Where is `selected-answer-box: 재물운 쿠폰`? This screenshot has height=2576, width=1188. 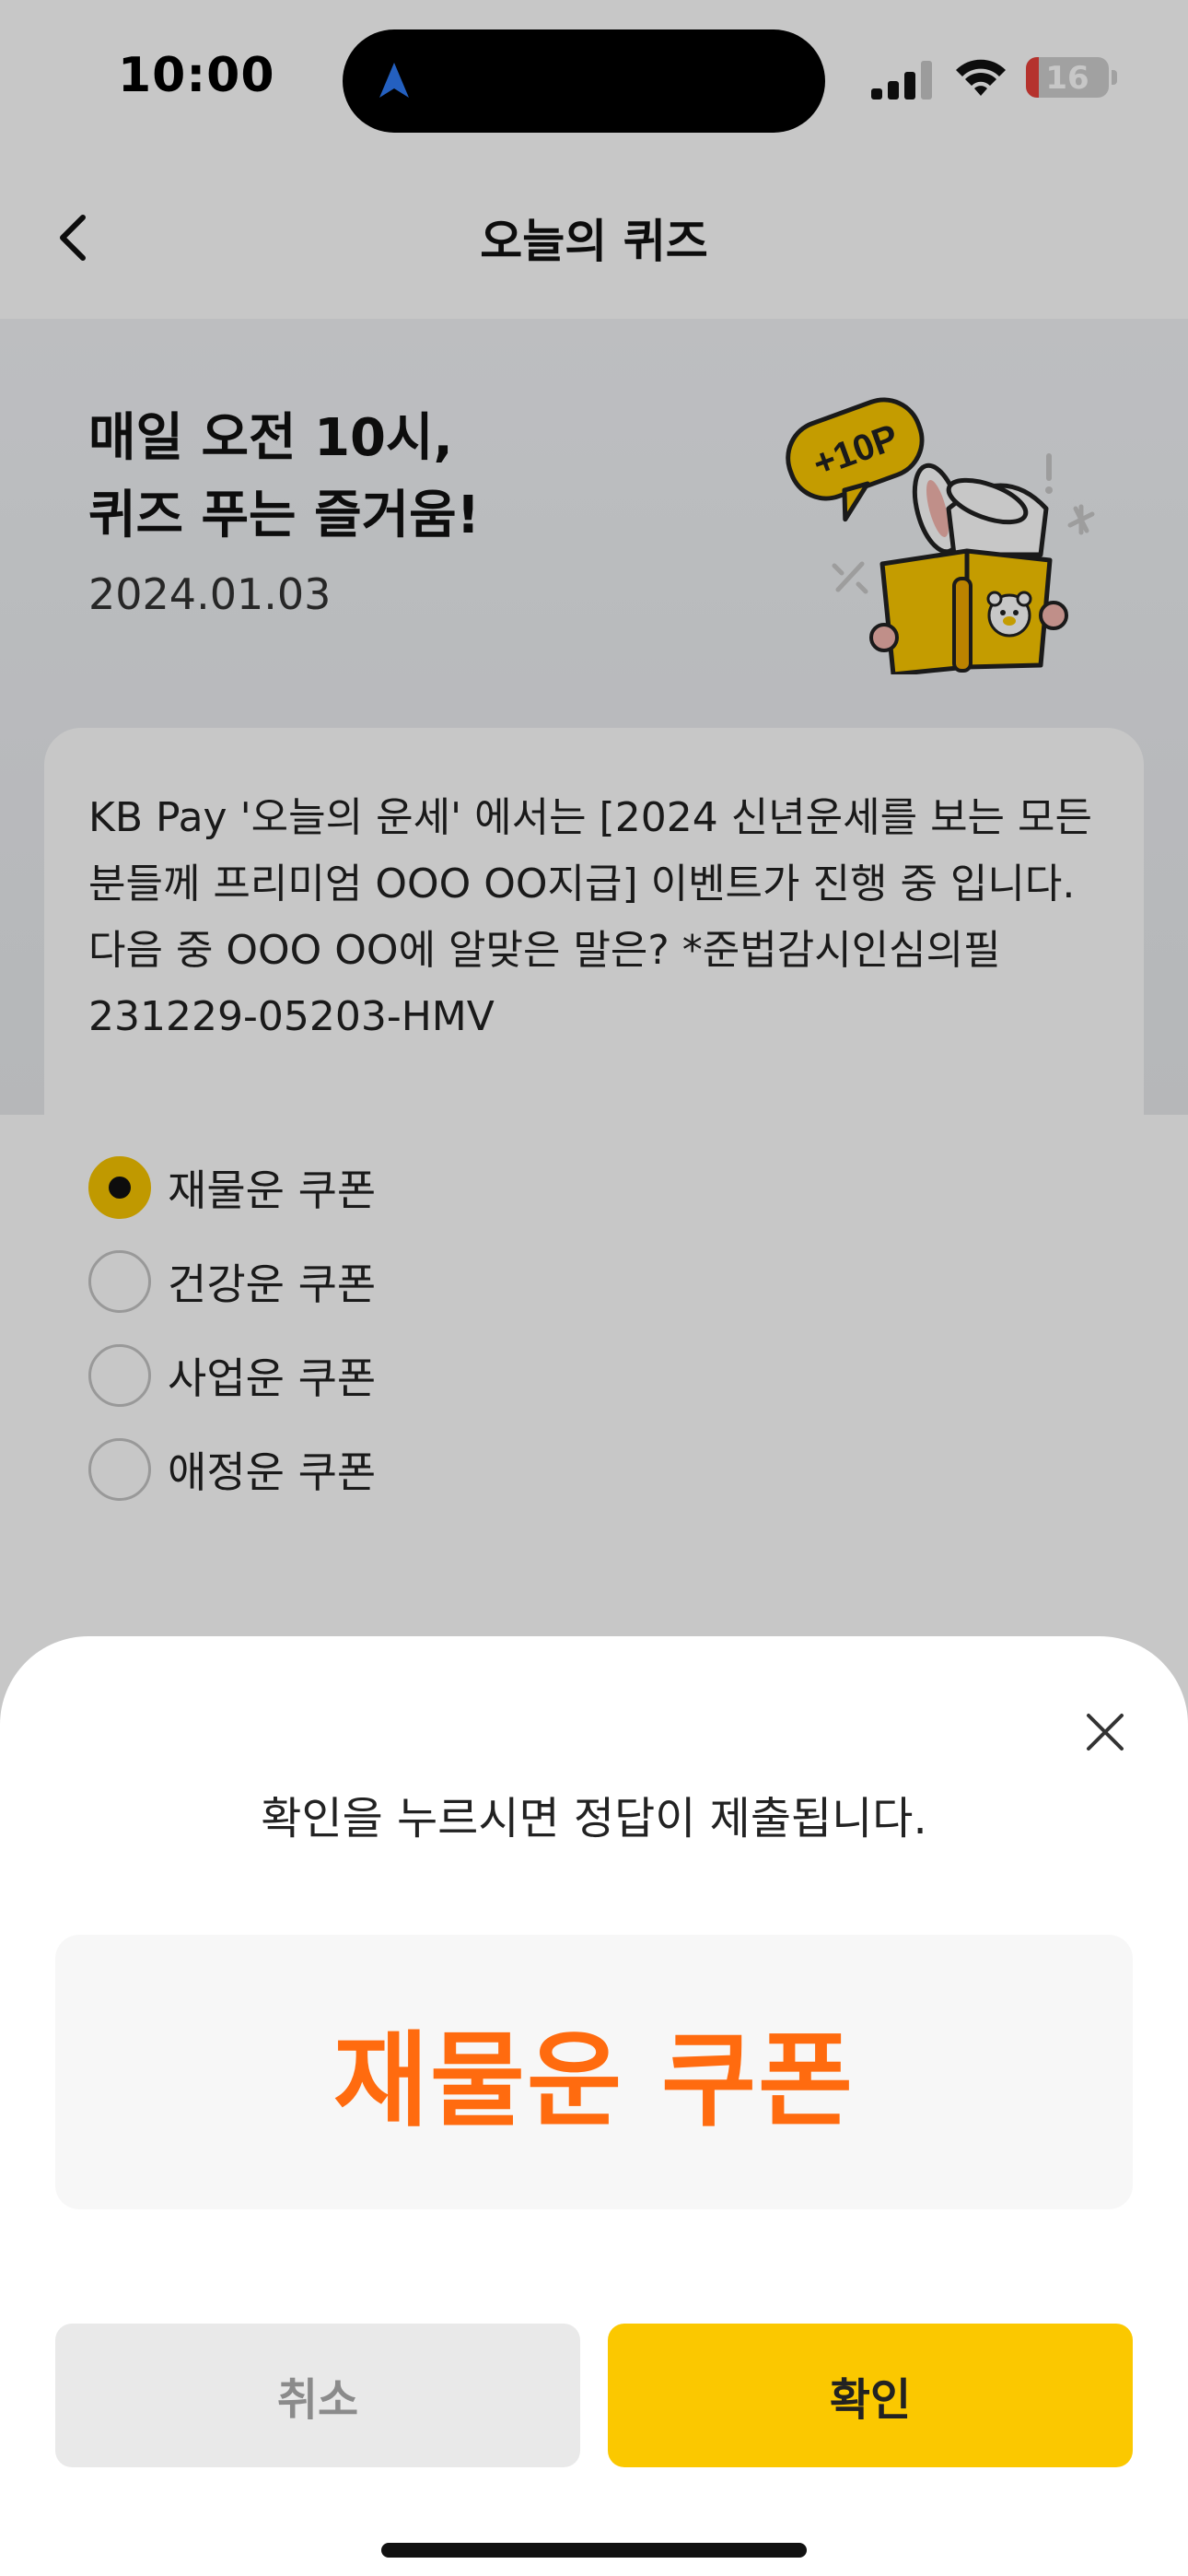
selected-answer-box: 재물운 쿠폰 is located at coordinates (594, 2072).